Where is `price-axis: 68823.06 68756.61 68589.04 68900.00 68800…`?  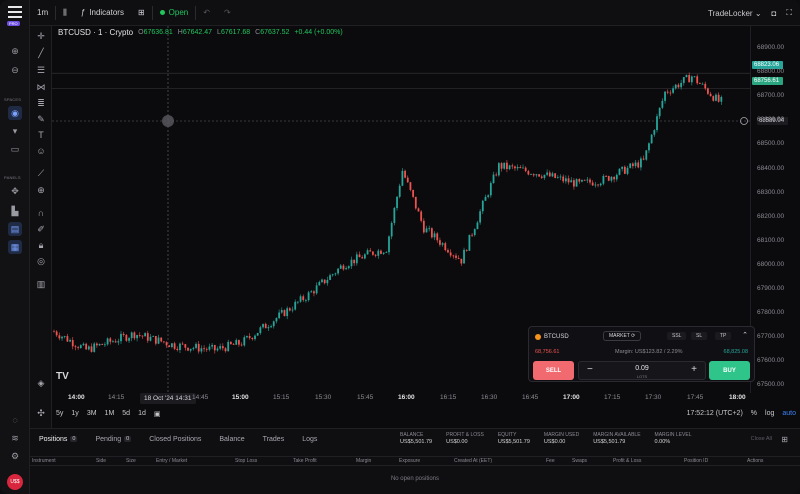
price-axis: 68823.06 68756.61 68589.04 68900.00 68800… is located at coordinates (775, 209).